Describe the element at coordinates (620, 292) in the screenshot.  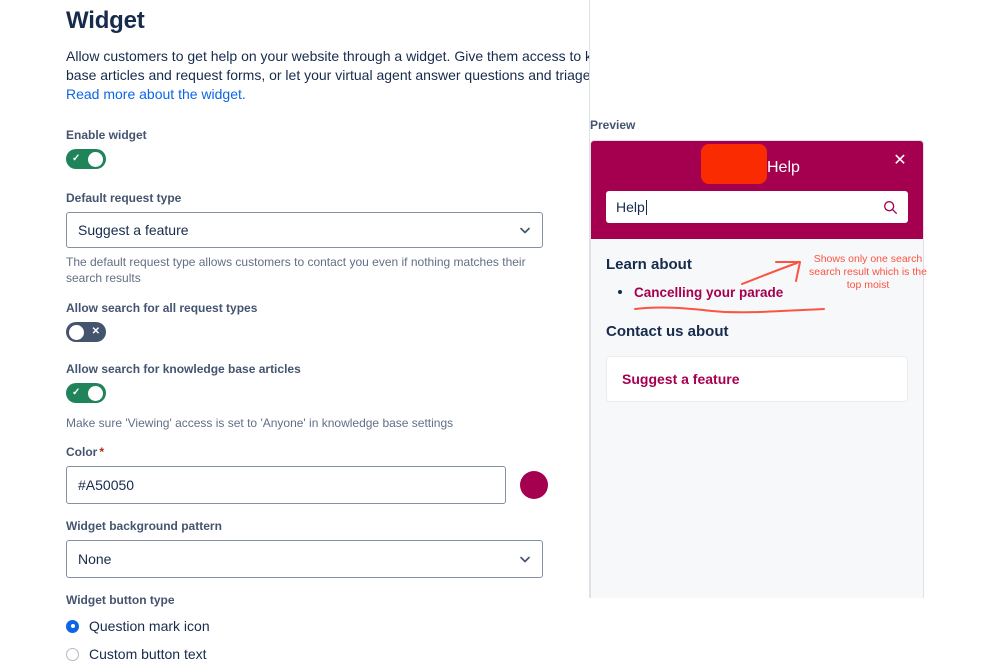
I see `bullet-icon` at that location.